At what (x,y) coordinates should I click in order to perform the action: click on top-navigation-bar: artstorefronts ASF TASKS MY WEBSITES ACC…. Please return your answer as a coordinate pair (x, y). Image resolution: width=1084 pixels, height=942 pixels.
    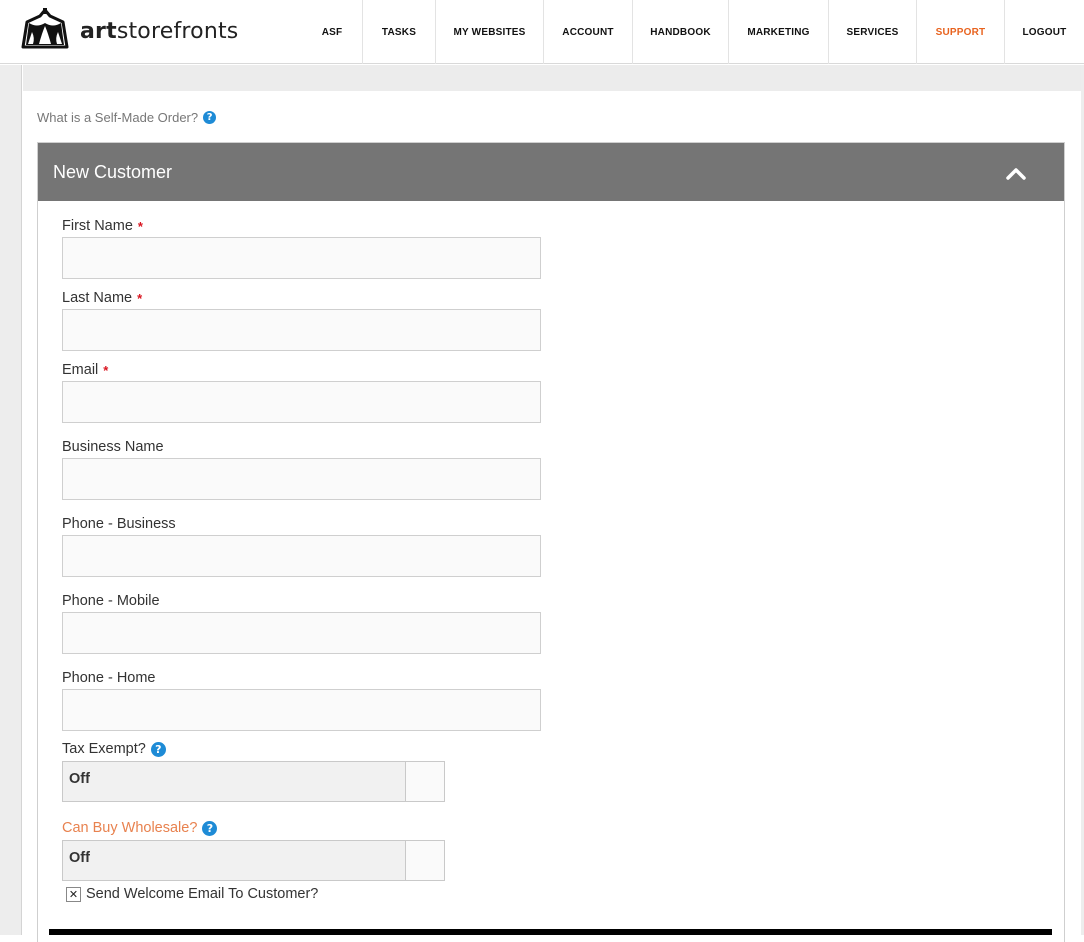
    Looking at the image, I should click on (542, 32).